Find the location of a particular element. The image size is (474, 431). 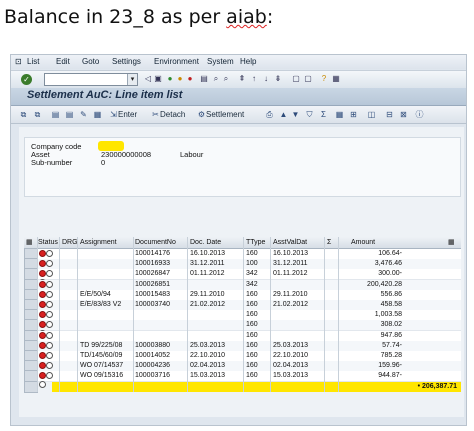

menu-list: List is located at coordinates (33, 61).